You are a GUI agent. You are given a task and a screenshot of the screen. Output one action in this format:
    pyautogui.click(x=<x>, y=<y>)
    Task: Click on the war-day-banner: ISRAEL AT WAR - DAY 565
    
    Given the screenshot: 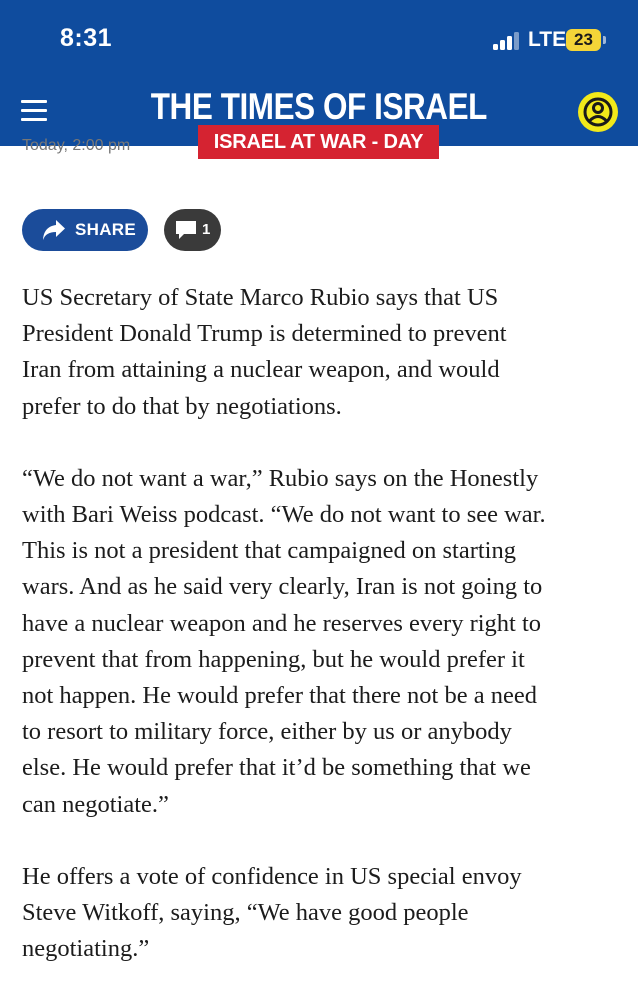 What is the action you would take?
    pyautogui.click(x=318, y=156)
    